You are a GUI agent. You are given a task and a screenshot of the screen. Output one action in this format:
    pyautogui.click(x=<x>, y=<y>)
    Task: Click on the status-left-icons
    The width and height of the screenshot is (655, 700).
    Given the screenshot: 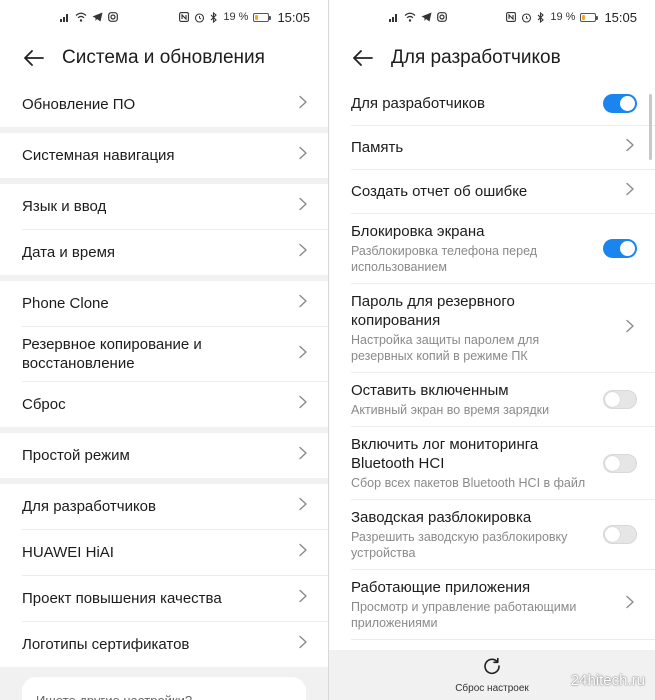 What is the action you would take?
    pyautogui.click(x=418, y=17)
    